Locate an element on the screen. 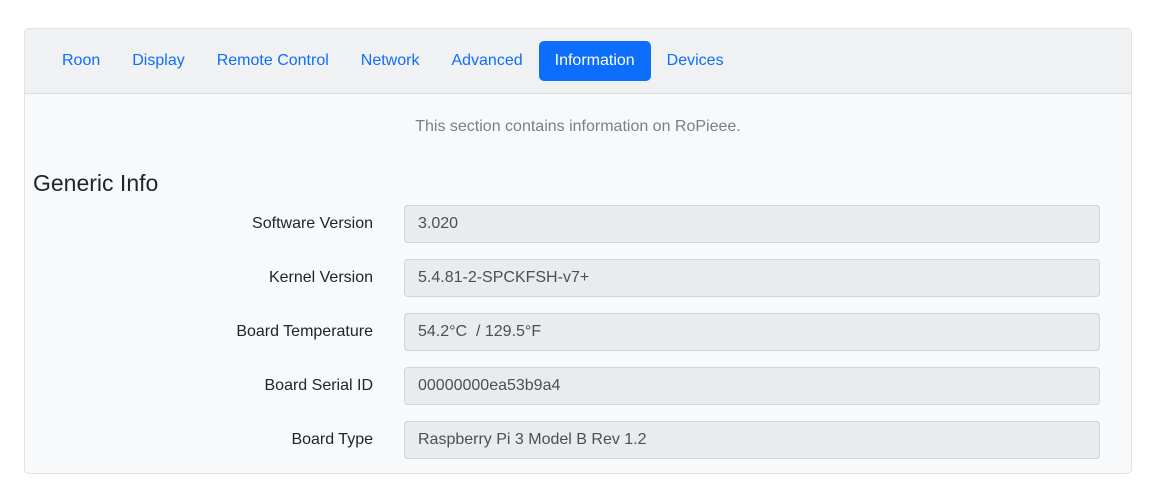  tab-devices: Devices is located at coordinates (695, 61).